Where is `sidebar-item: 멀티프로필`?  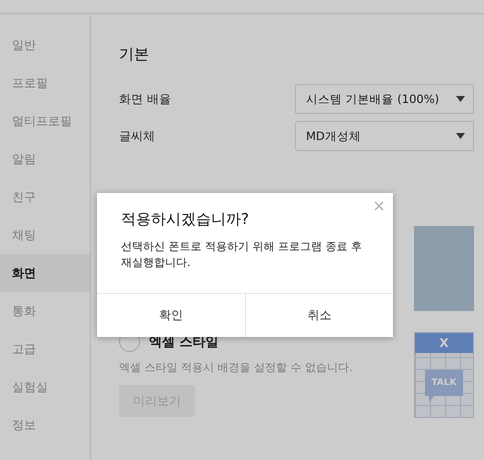 sidebar-item: 멀티프로필 is located at coordinates (45, 121).